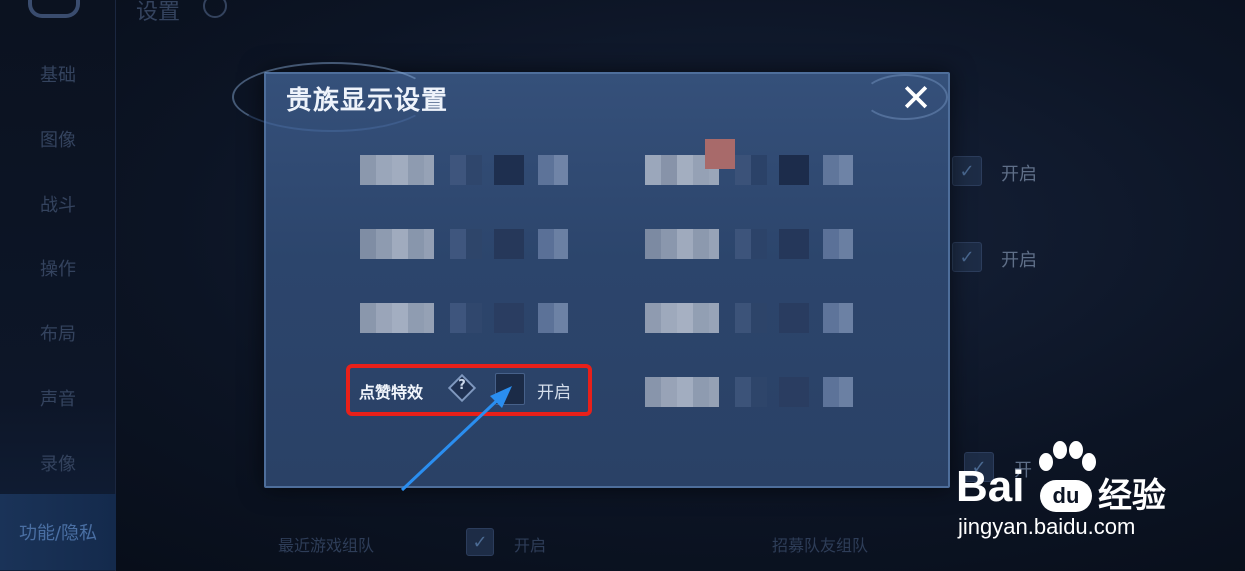  What do you see at coordinates (990, 486) in the screenshot?
I see `watermark-brand: Bai` at bounding box center [990, 486].